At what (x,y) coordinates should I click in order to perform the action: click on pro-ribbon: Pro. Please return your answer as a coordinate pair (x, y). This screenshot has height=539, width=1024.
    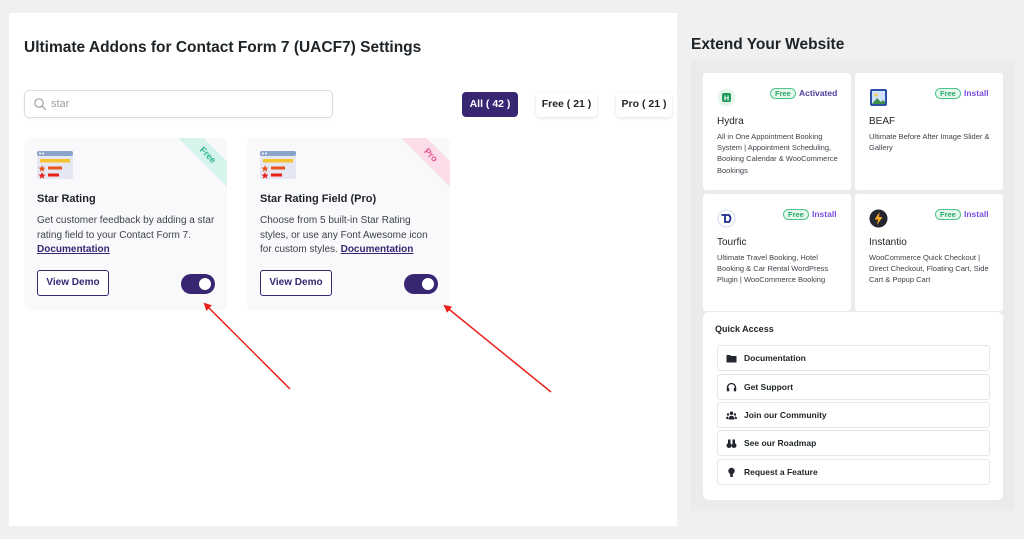
    Looking at the image, I should click on (421, 166).